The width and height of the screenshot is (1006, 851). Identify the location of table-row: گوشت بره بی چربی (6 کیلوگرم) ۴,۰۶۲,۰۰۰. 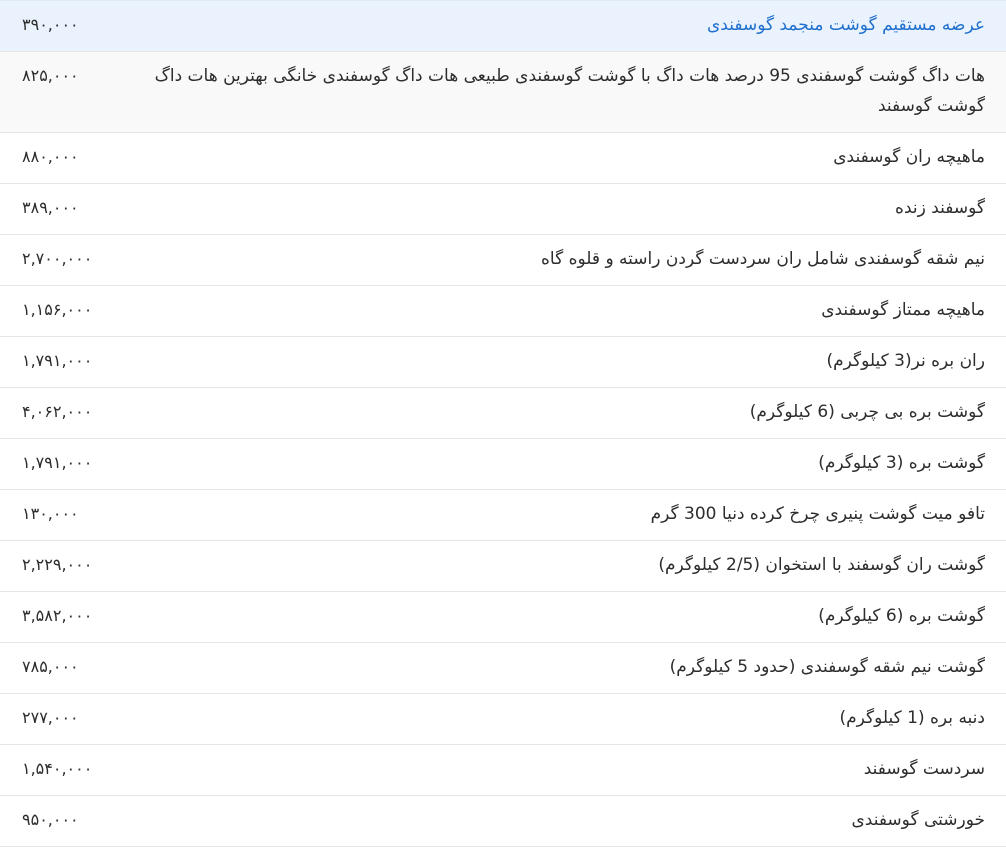
(503, 413).